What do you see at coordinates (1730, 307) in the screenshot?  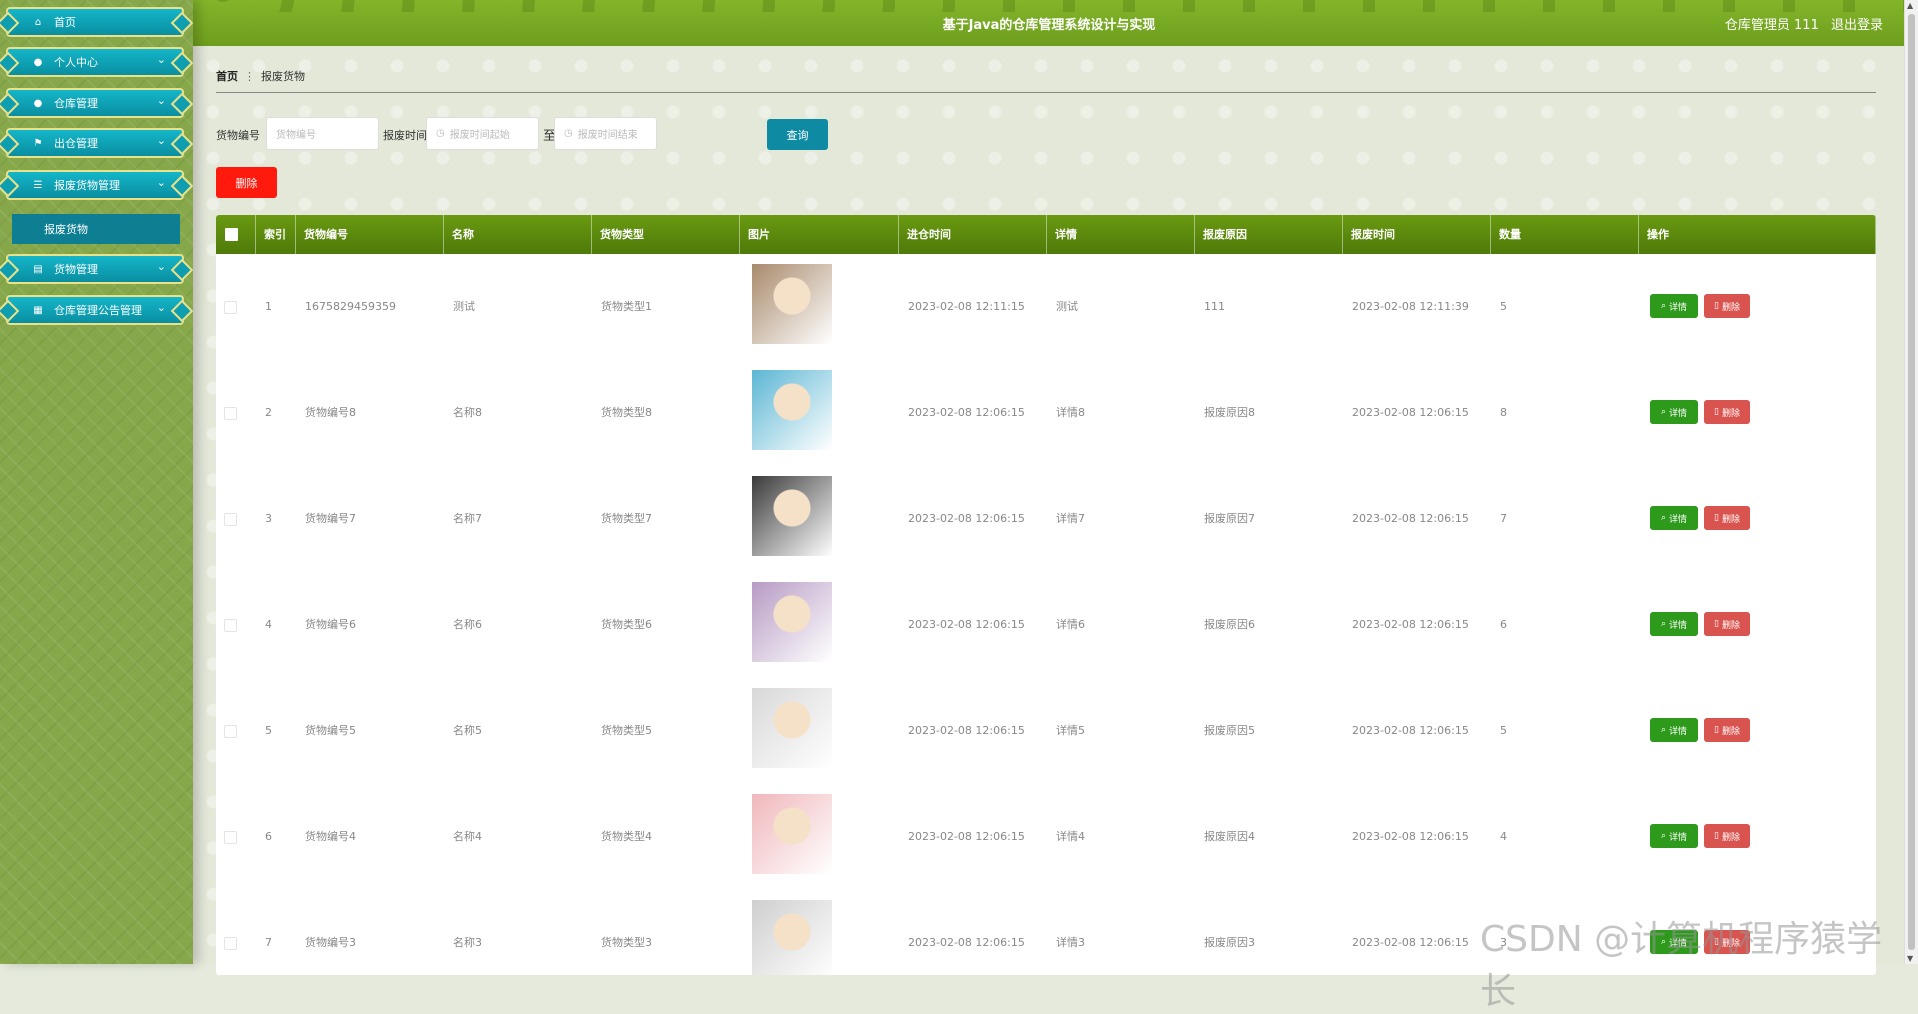 I see `delete-label: 删除` at bounding box center [1730, 307].